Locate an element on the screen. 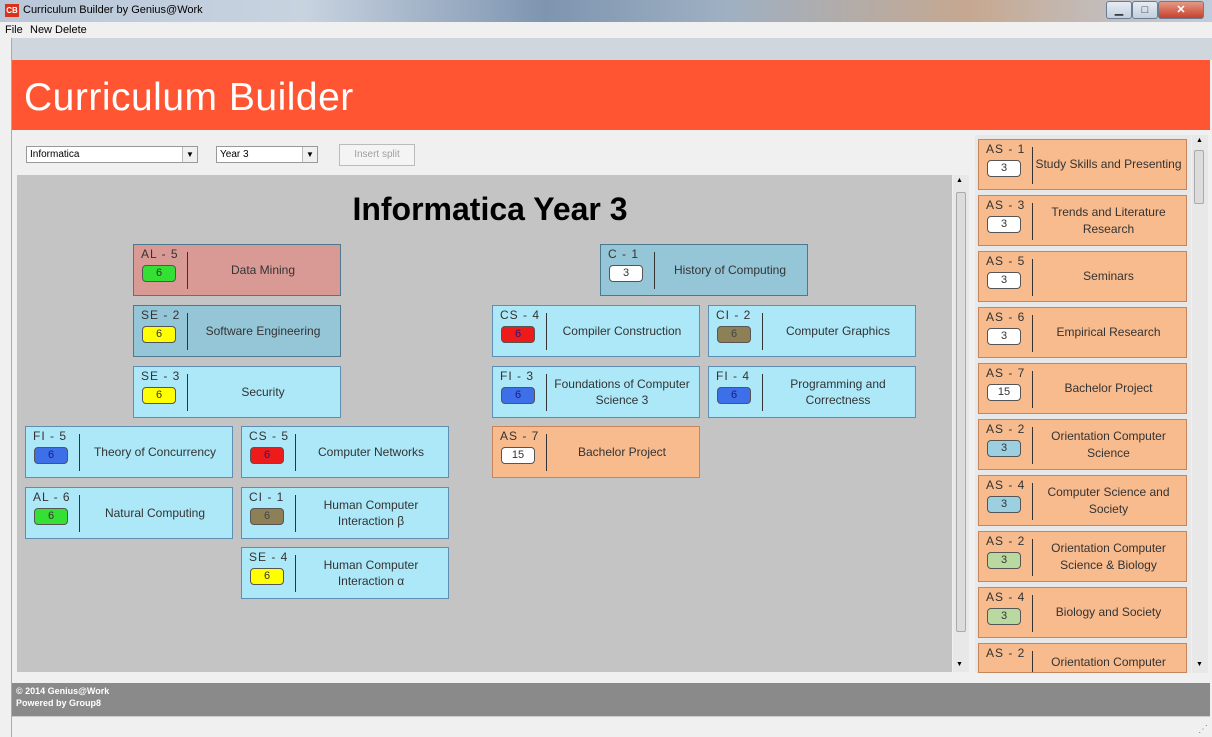  course-code: AS - 2 is located at coordinates (1006, 429).